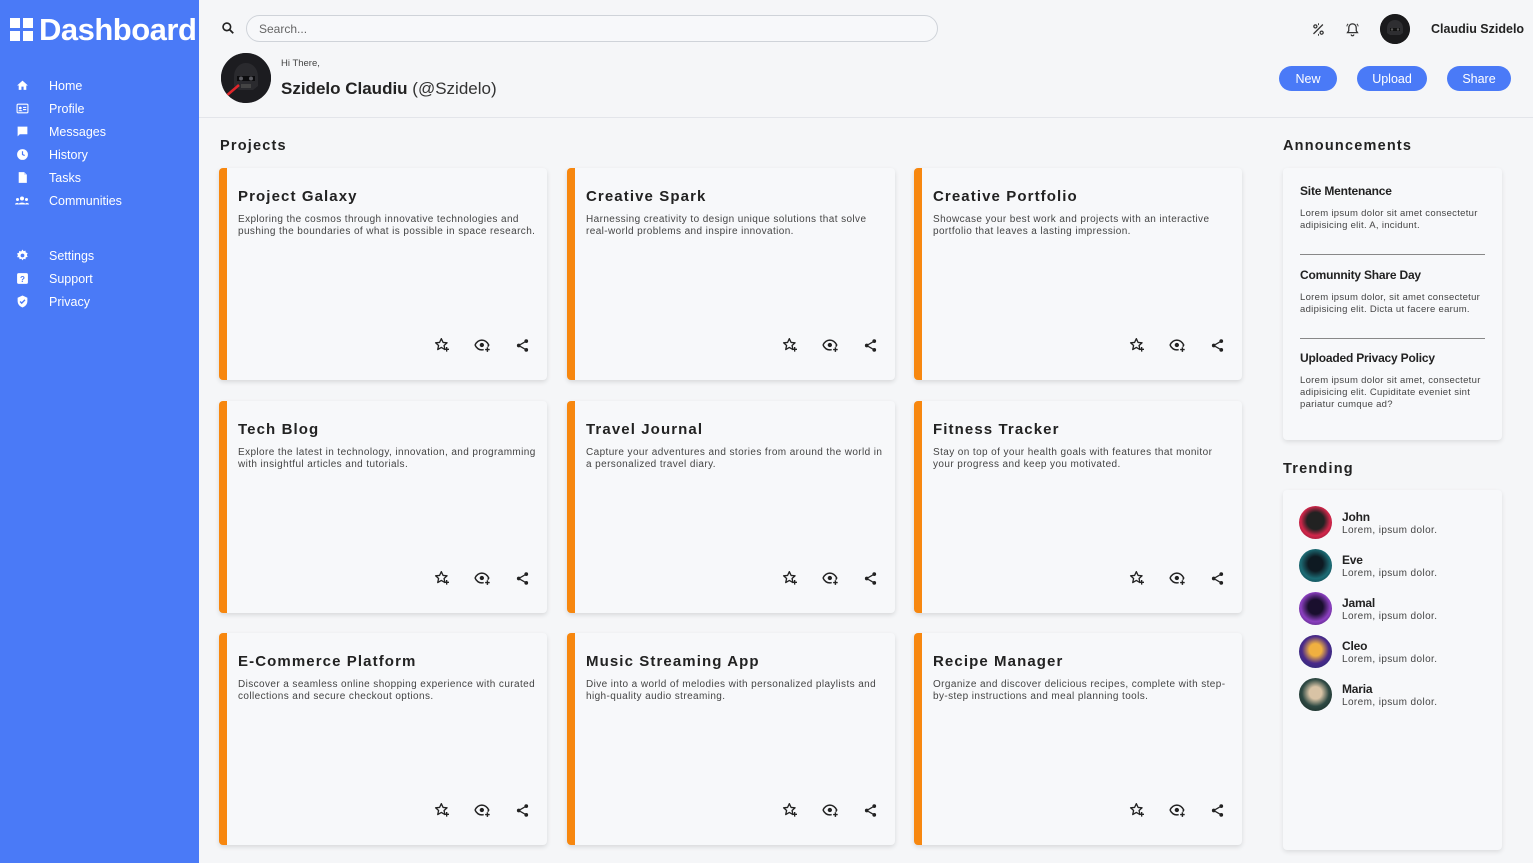 The width and height of the screenshot is (1533, 863). I want to click on trending-name: Maria, so click(1357, 688).